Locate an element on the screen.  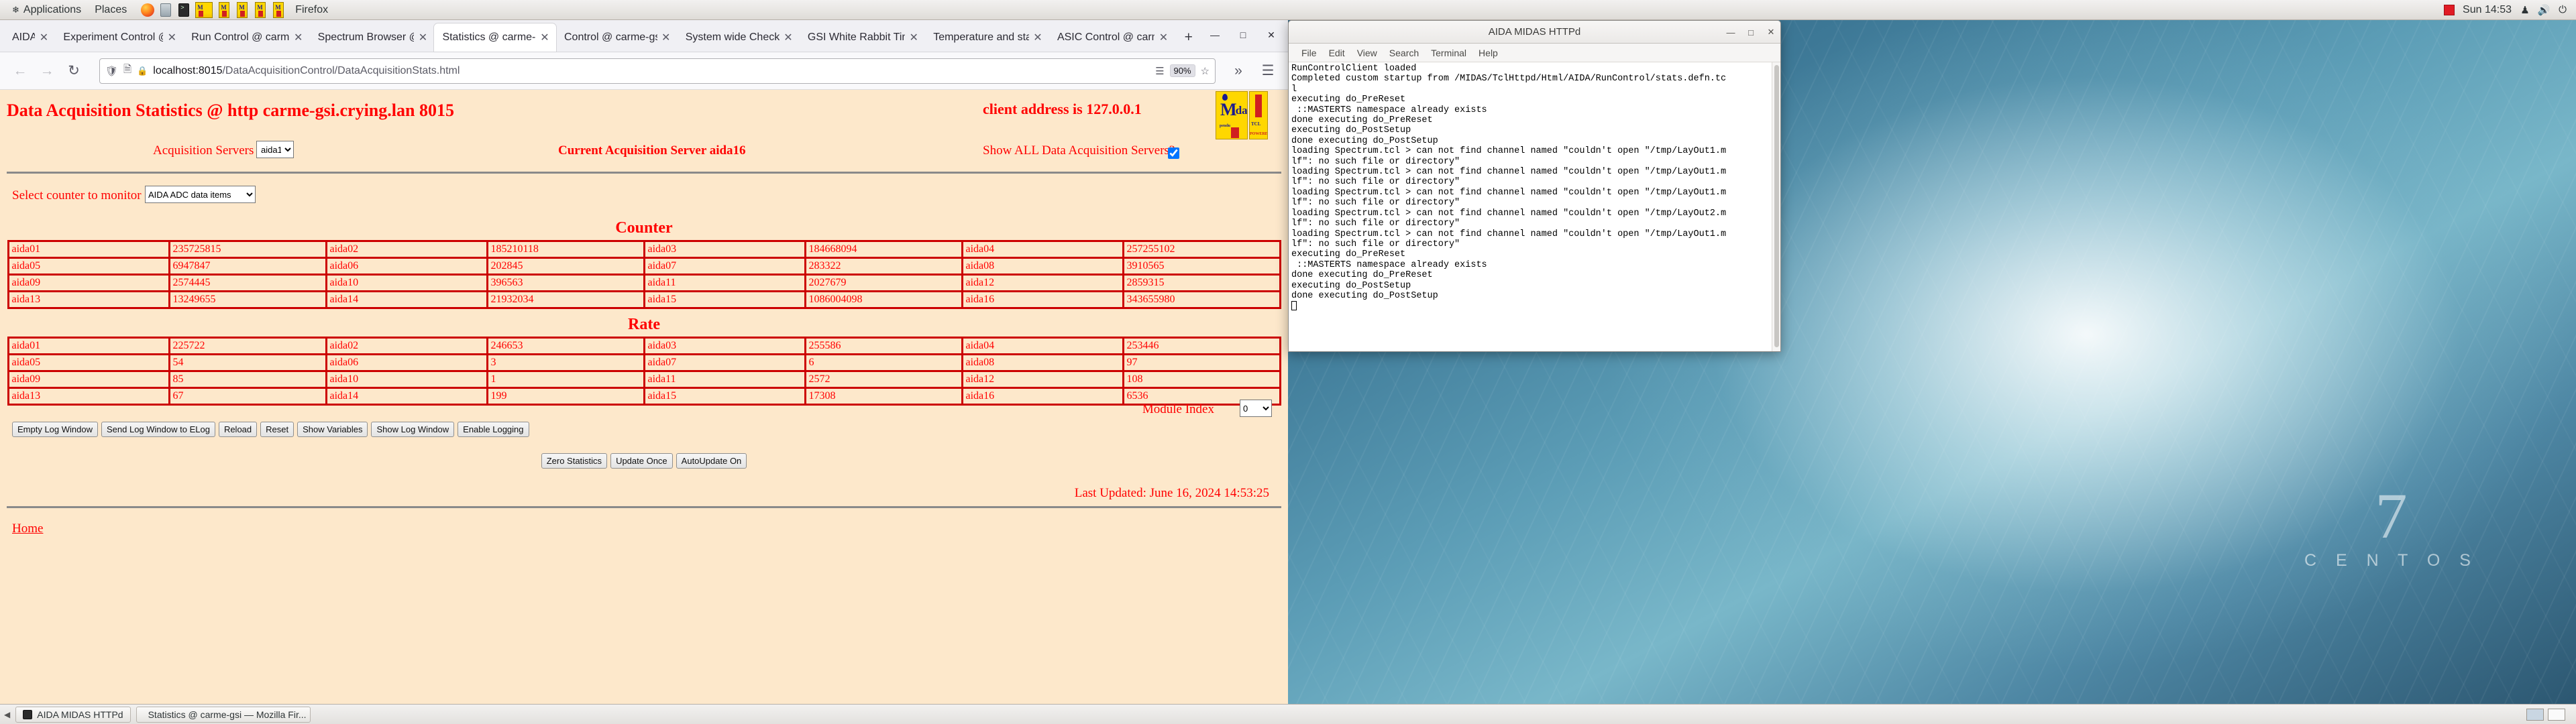
tab-system-wide-checks: System wide Checks ✕ is located at coordinates (739, 37).